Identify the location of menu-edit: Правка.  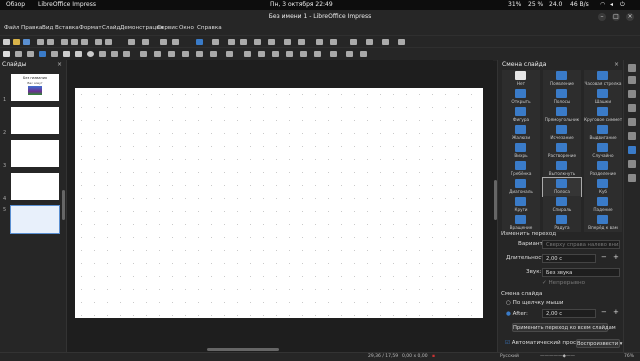
(31, 28).